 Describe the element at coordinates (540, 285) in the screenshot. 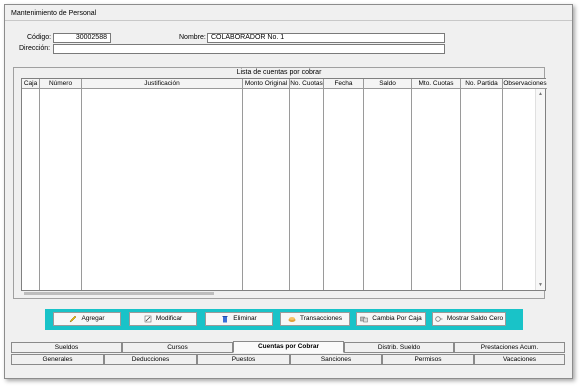

I see `scroll-down-icon: ▼` at that location.